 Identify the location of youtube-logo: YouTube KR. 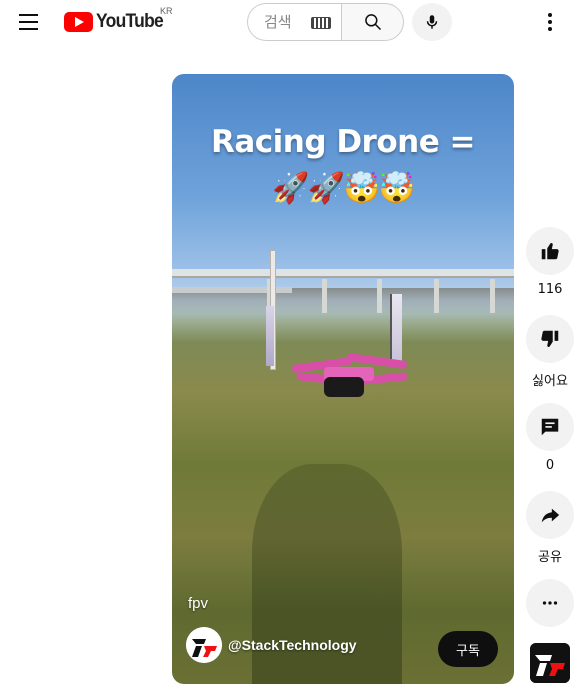
(118, 19).